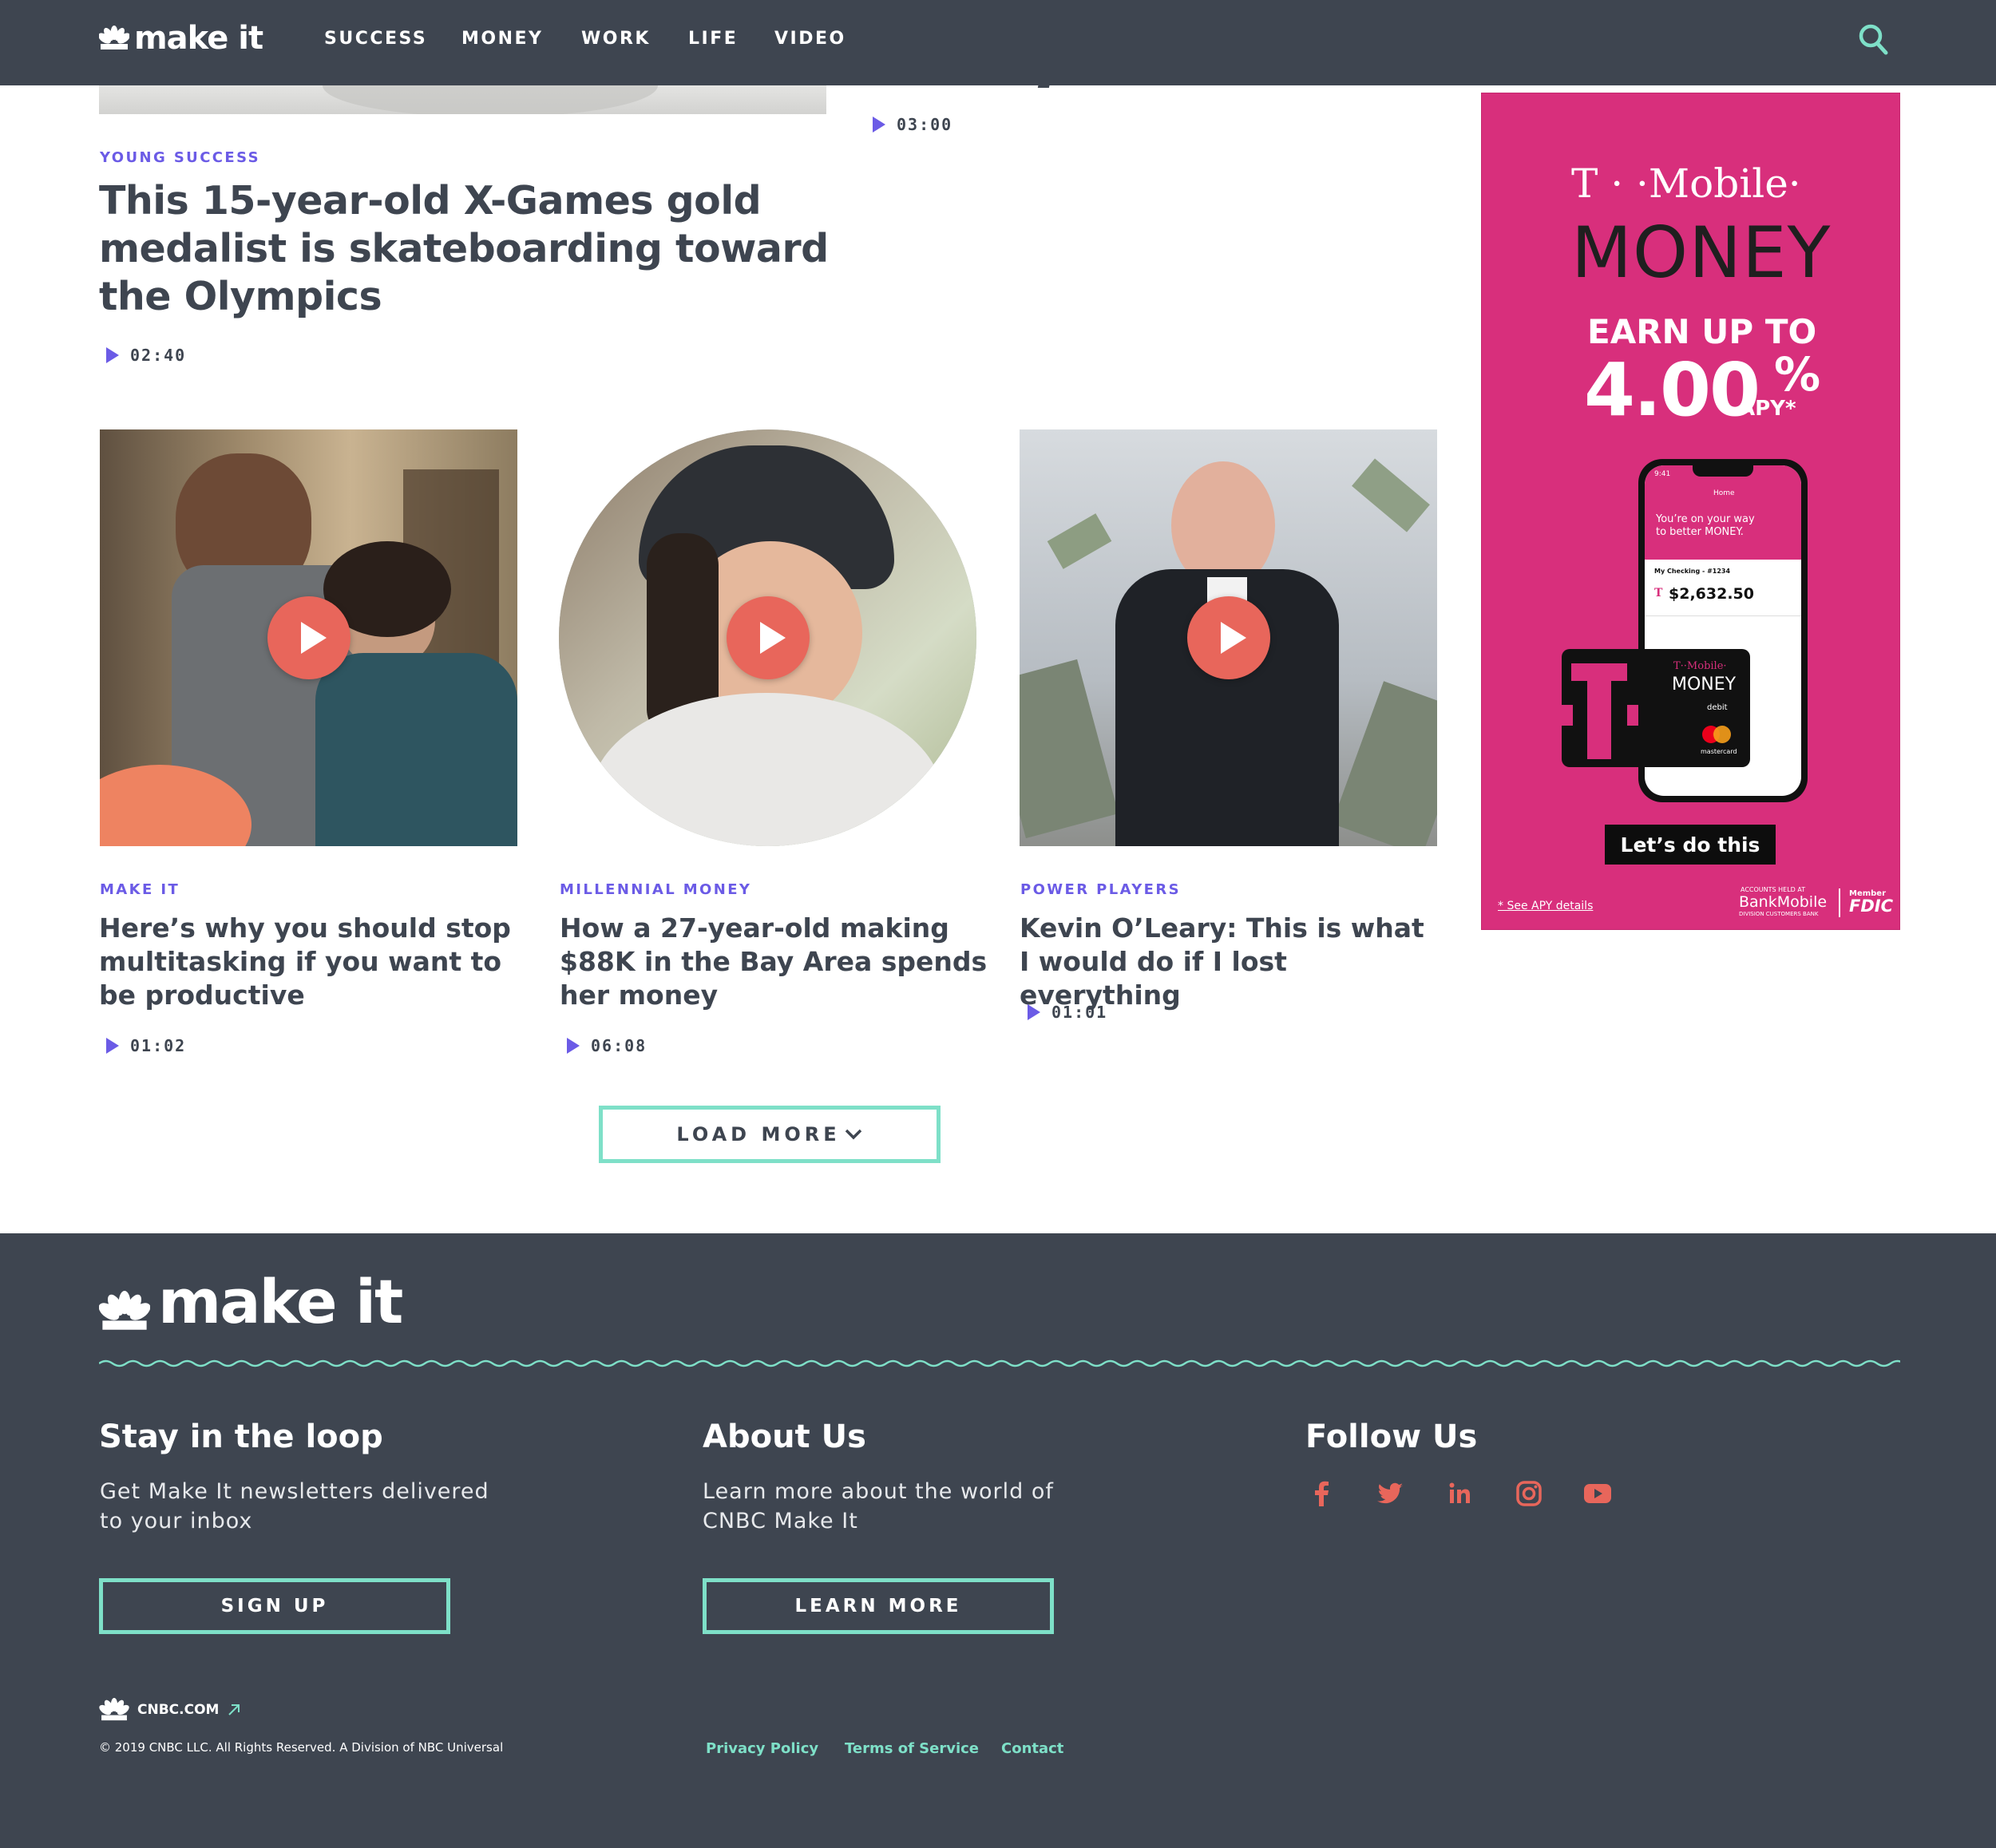 The image size is (1996, 1848). Describe the element at coordinates (1724, 493) in the screenshot. I see `phone-home-label: Home` at that location.